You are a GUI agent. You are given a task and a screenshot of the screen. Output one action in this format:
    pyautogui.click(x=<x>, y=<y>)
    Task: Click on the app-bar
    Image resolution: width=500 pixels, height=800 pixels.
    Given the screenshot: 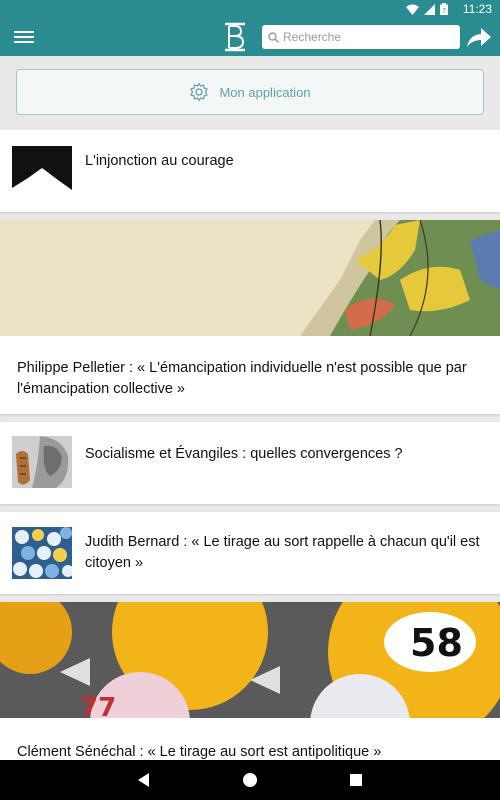 What is the action you would take?
    pyautogui.click(x=250, y=37)
    